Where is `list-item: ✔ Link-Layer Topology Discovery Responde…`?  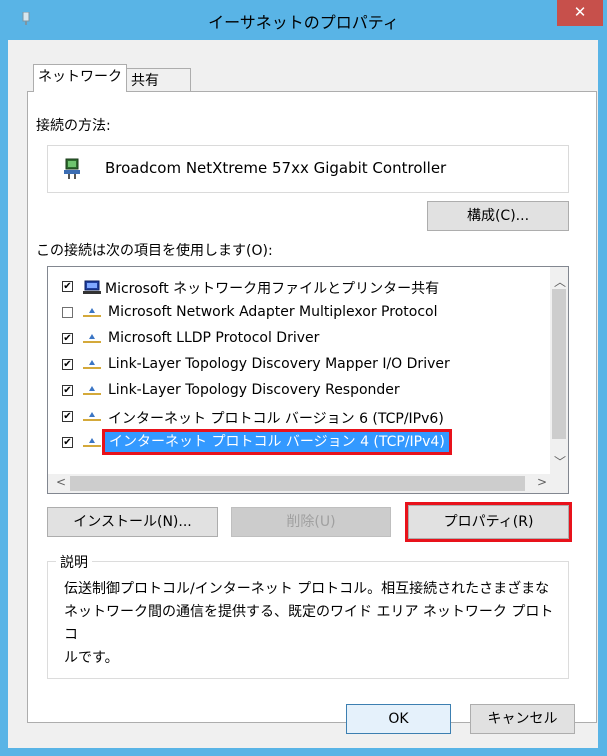
list-item: ✔ Link-Layer Topology Discovery Responde… is located at coordinates (293, 392).